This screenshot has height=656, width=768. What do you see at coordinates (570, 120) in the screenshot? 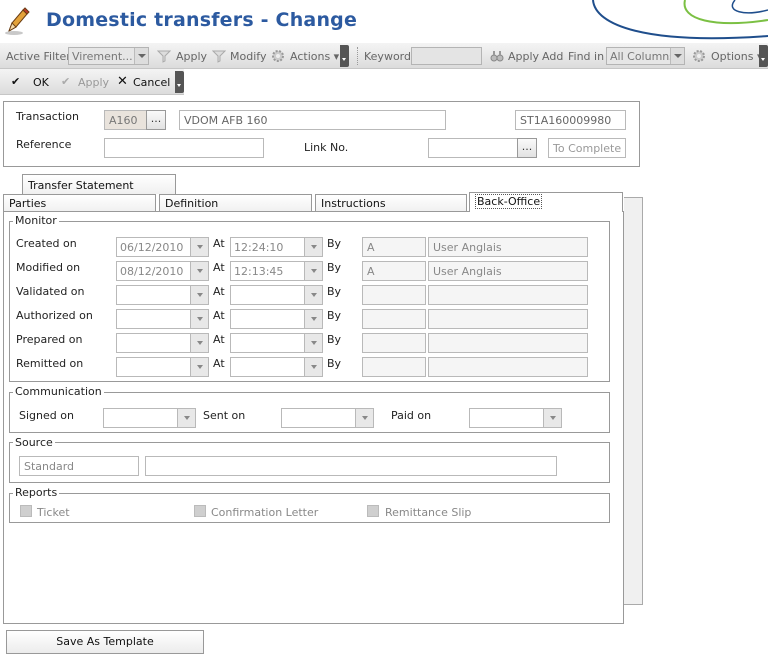
I see `transaction-ref-field: ST1A160009980` at bounding box center [570, 120].